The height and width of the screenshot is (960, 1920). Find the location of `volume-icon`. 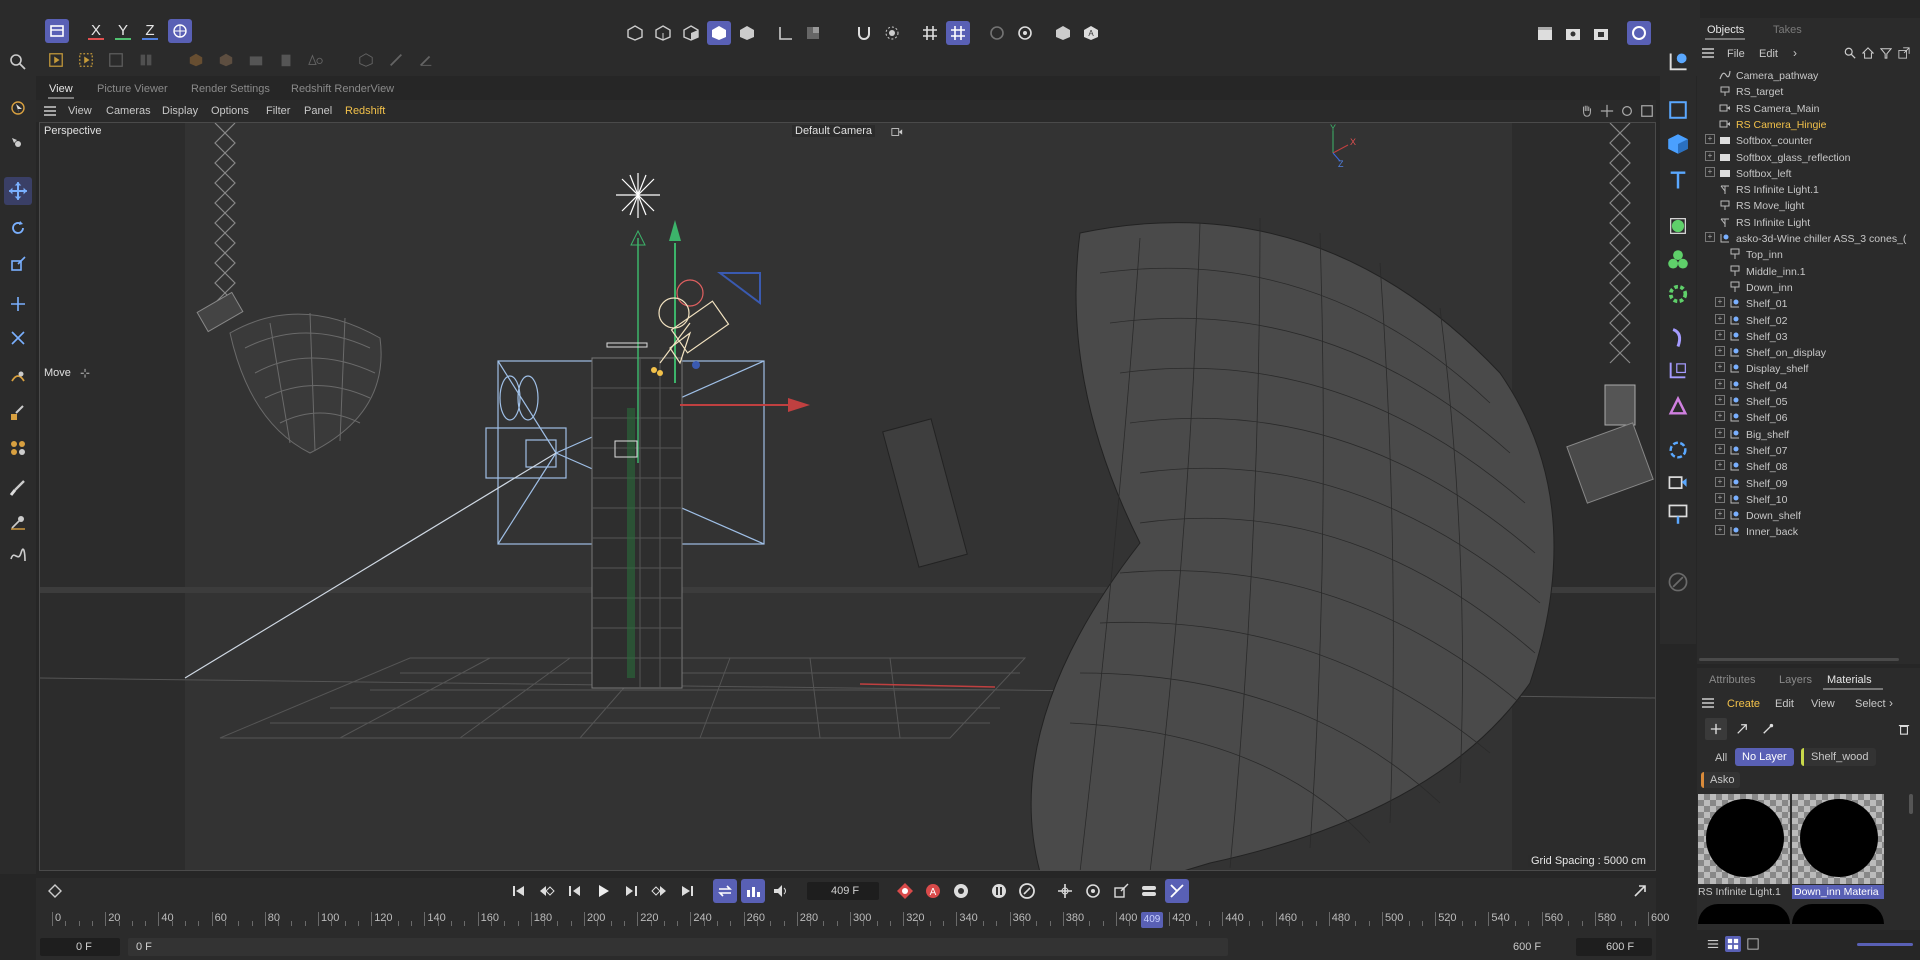

volume-icon is located at coordinates (1678, 406).